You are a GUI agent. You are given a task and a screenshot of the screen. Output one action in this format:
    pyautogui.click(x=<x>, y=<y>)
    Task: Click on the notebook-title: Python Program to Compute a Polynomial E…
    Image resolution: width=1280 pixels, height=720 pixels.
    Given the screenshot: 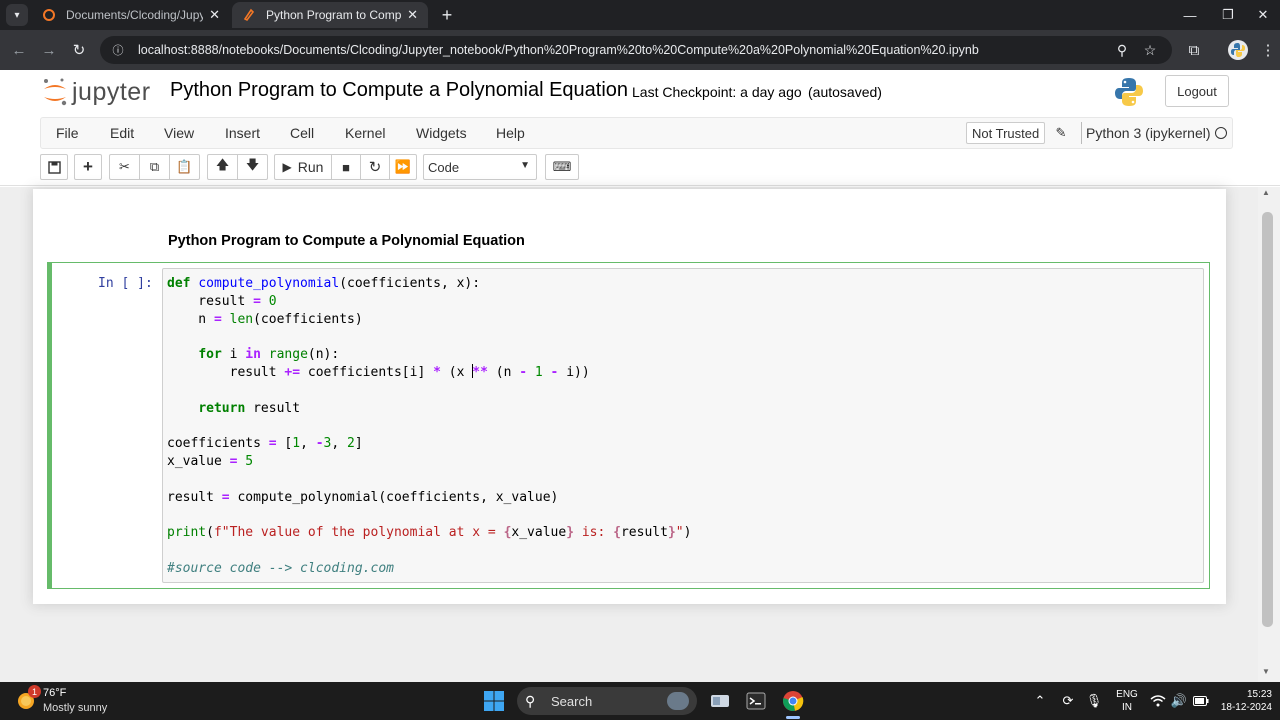 What is the action you would take?
    pyautogui.click(x=399, y=90)
    